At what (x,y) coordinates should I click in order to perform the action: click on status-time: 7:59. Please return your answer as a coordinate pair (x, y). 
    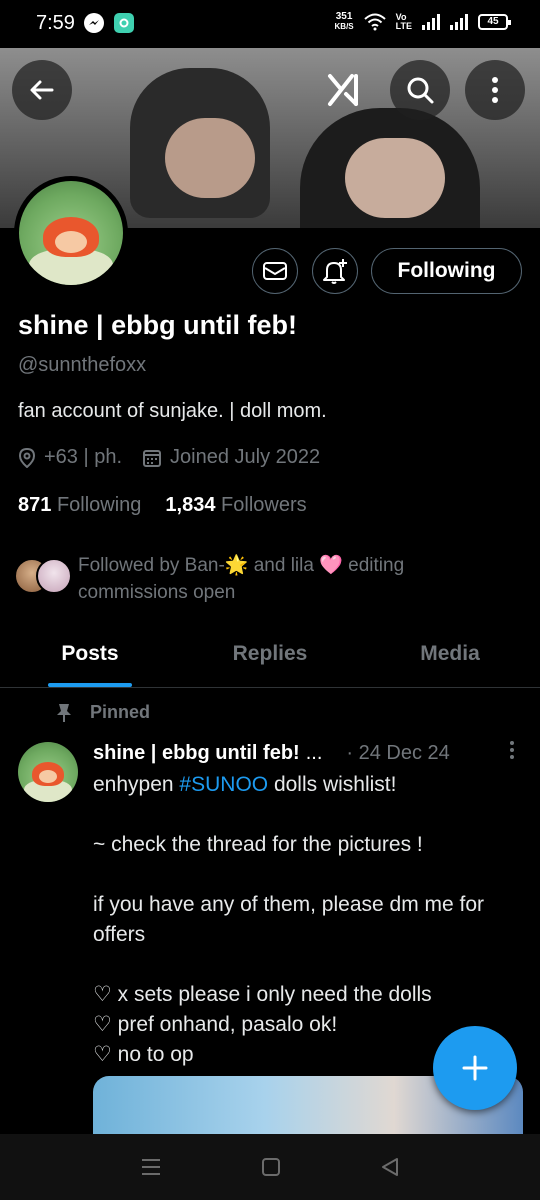
    Looking at the image, I should click on (55, 23).